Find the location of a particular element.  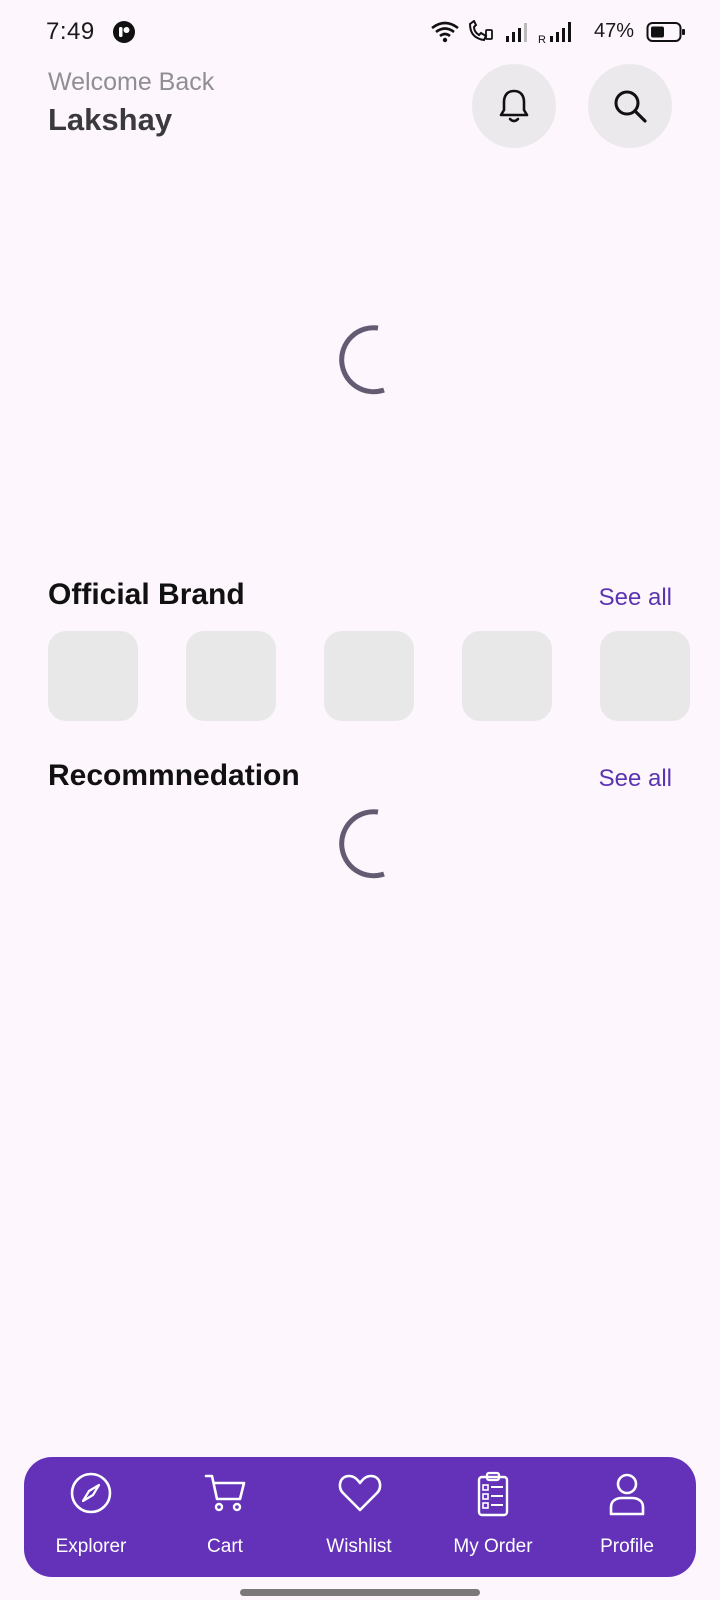

official-brand-see-all-link: See all is located at coordinates (635, 598).